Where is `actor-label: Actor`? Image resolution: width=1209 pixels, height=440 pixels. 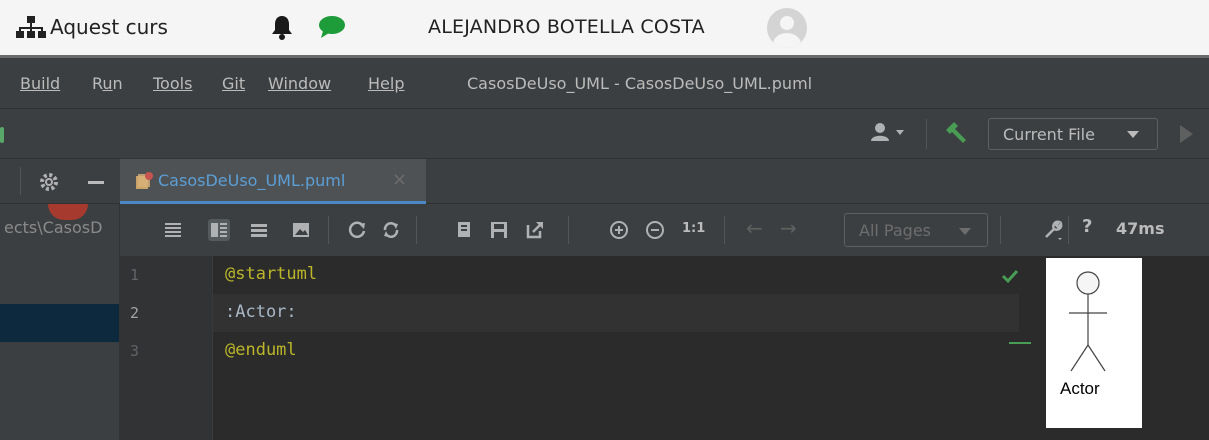 actor-label: Actor is located at coordinates (1080, 388).